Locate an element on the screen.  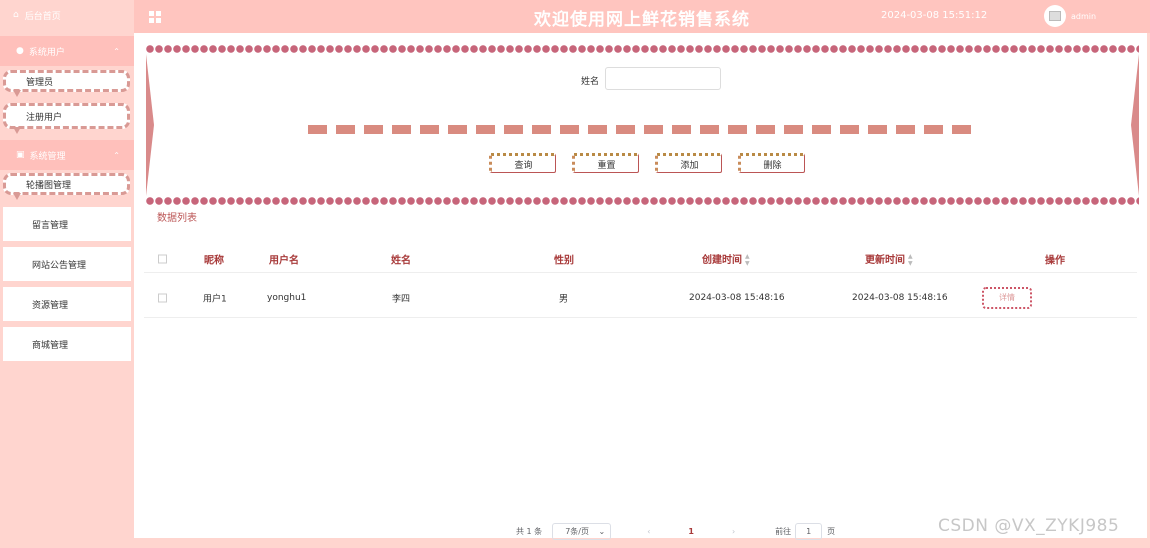
column-header-created: 创建时间 ▲ ▼ is located at coordinates (726, 258).